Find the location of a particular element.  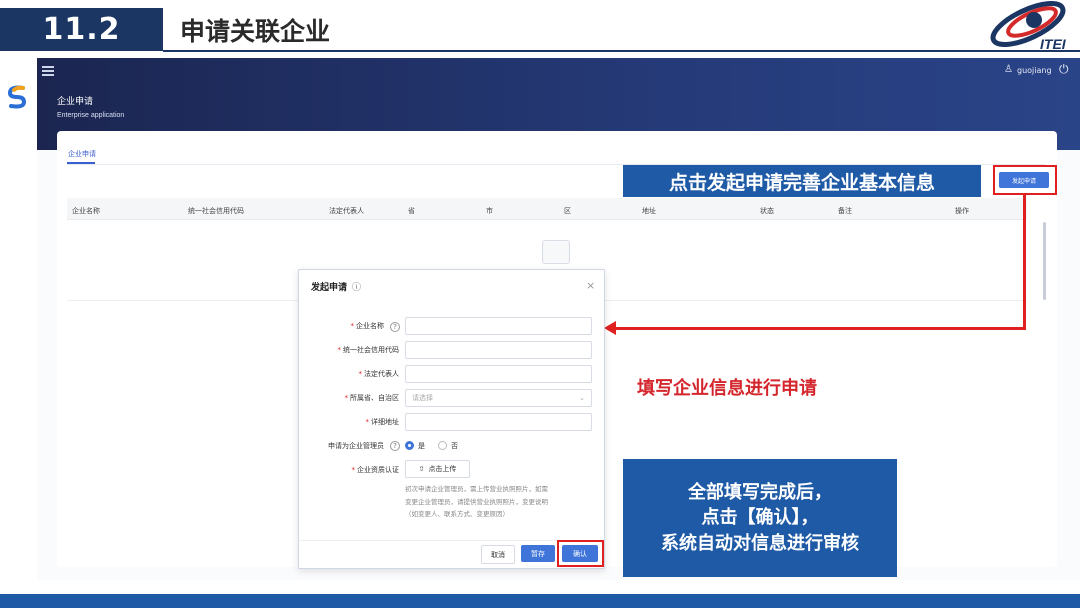

company-name-input is located at coordinates (498, 326).